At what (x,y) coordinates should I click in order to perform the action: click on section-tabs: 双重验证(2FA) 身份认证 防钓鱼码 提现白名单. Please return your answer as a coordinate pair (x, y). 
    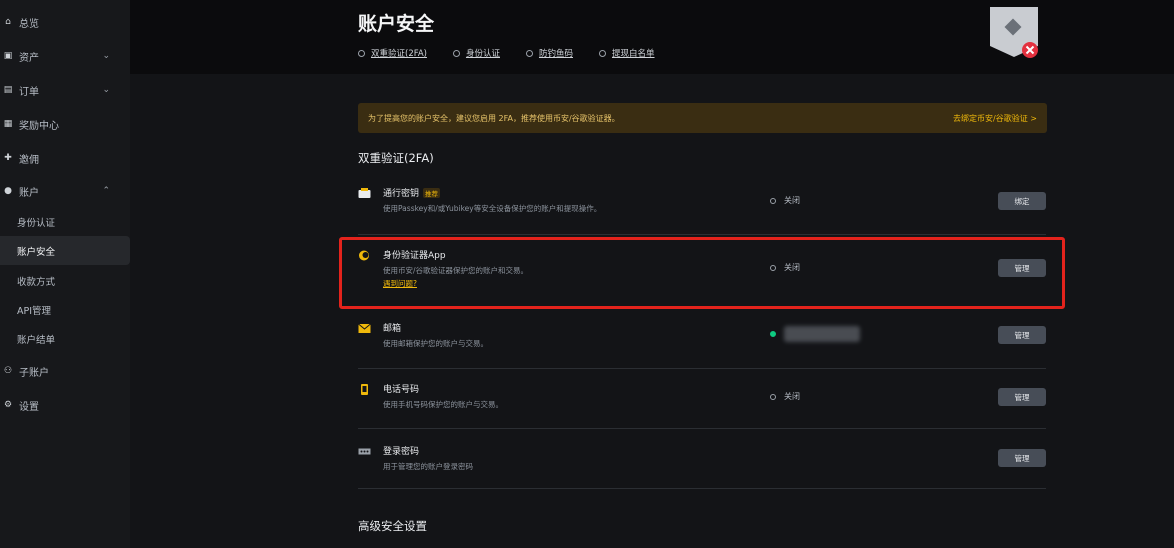
    Looking at the image, I should click on (519, 53).